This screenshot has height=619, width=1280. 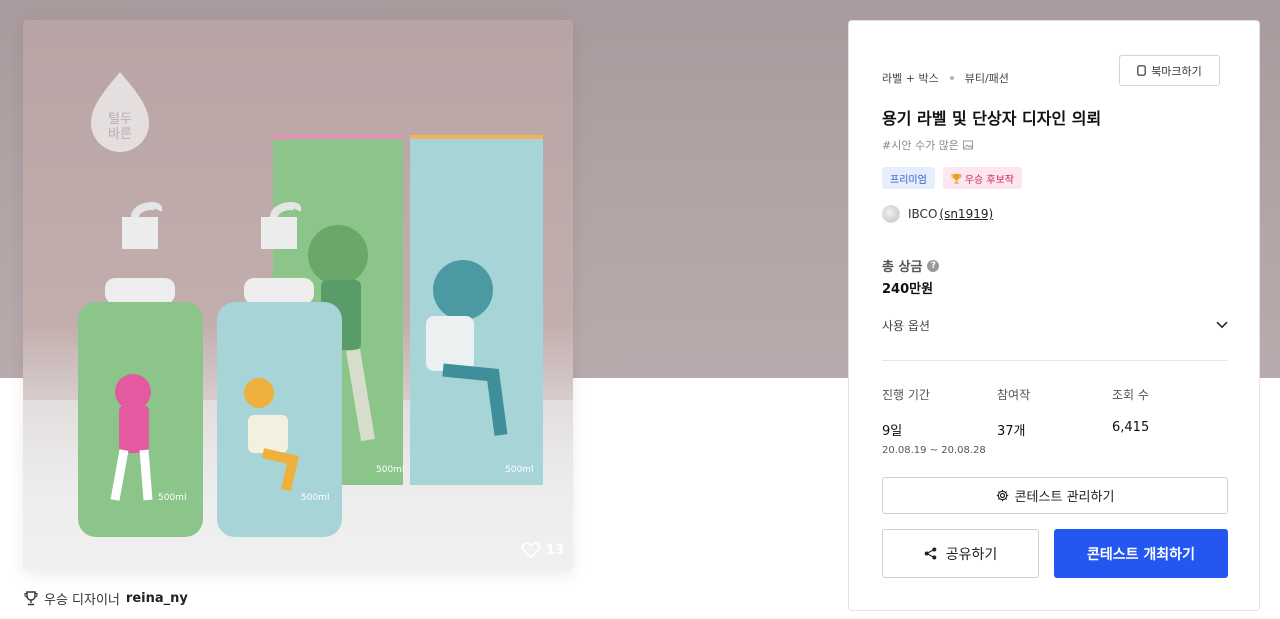 What do you see at coordinates (891, 214) in the screenshot?
I see `avatar` at bounding box center [891, 214].